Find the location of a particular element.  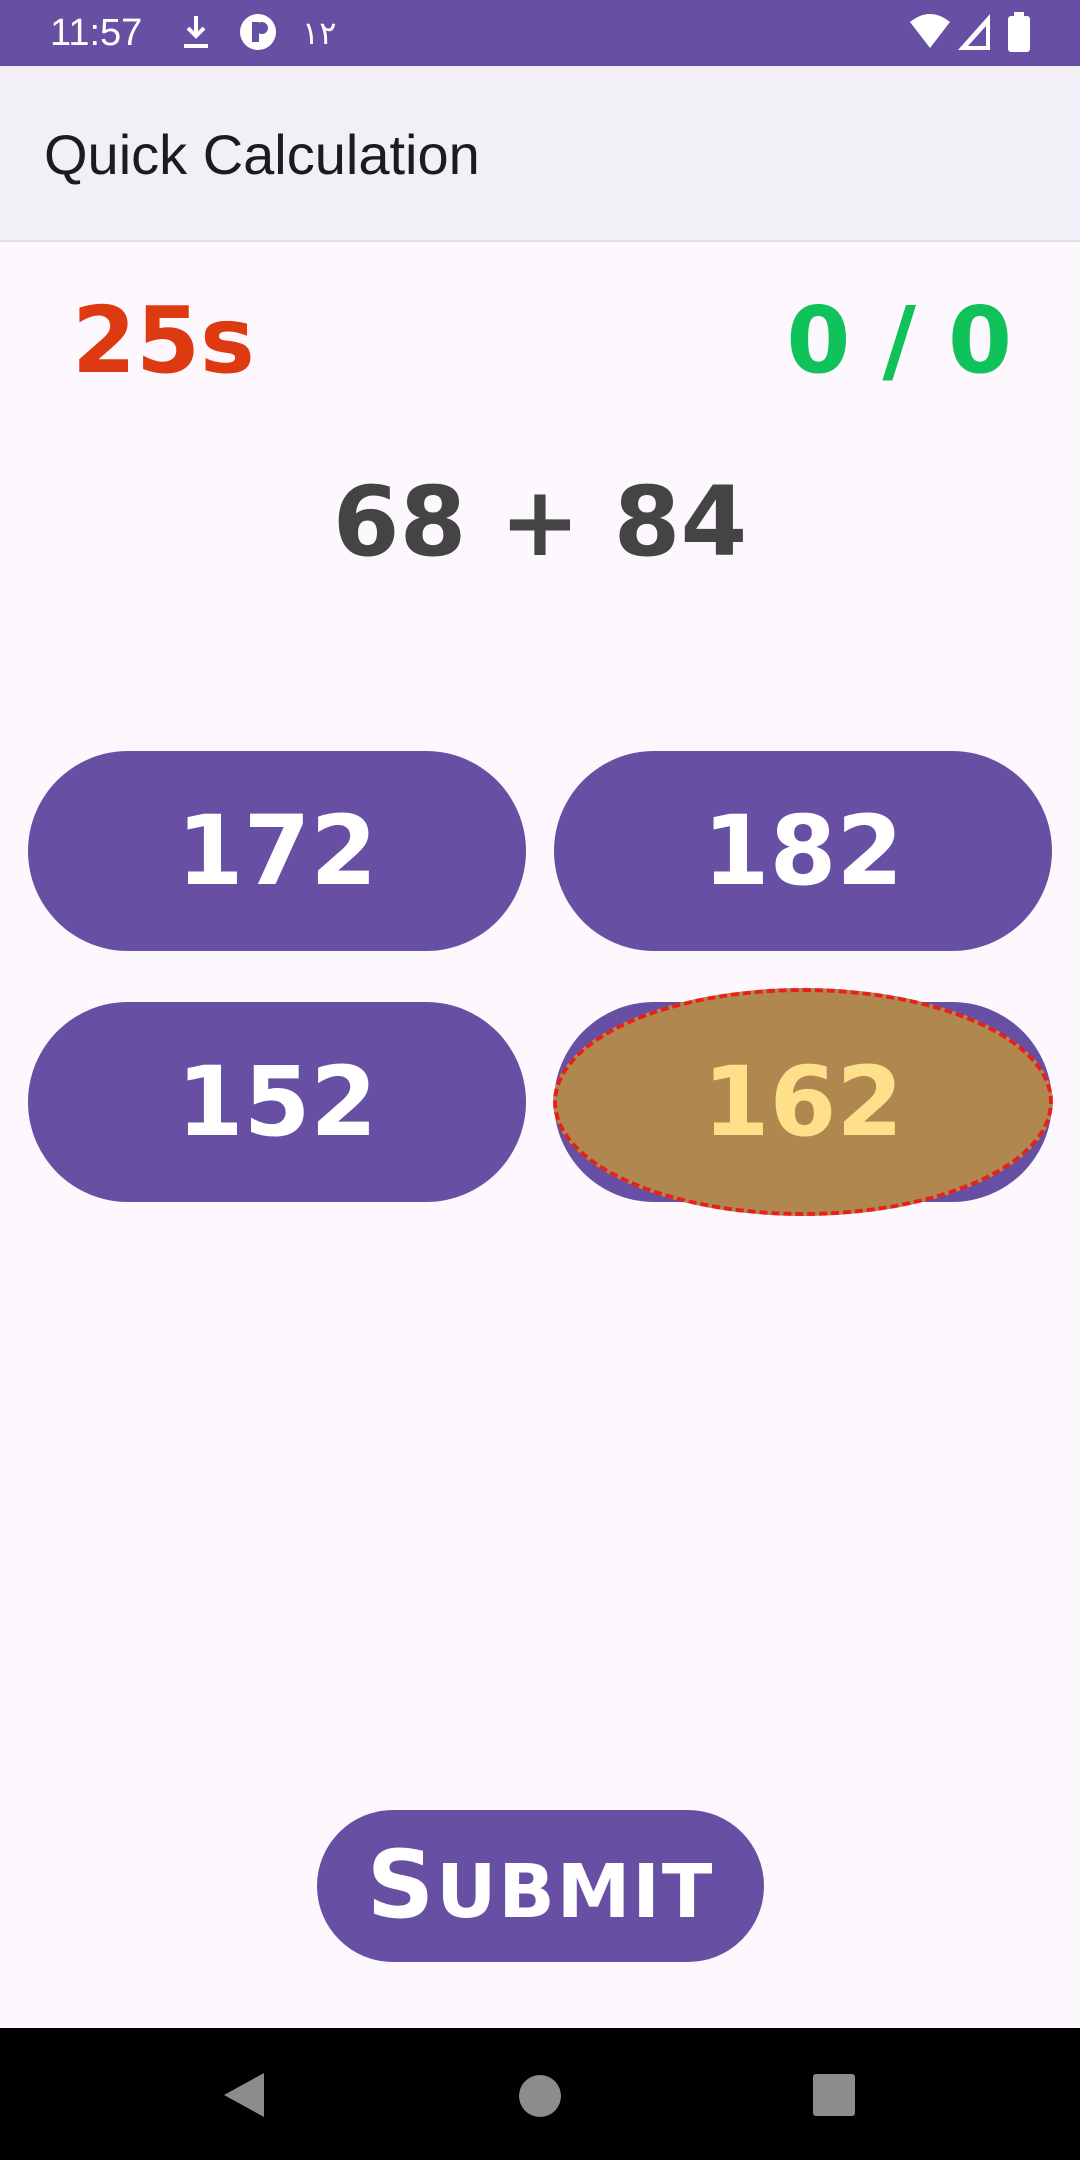

download-icon is located at coordinates (196, 32).